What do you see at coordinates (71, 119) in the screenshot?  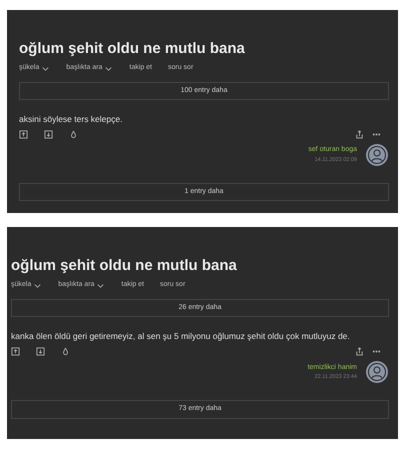 I see `entry-text: aksini söylese ters kelepçe.` at bounding box center [71, 119].